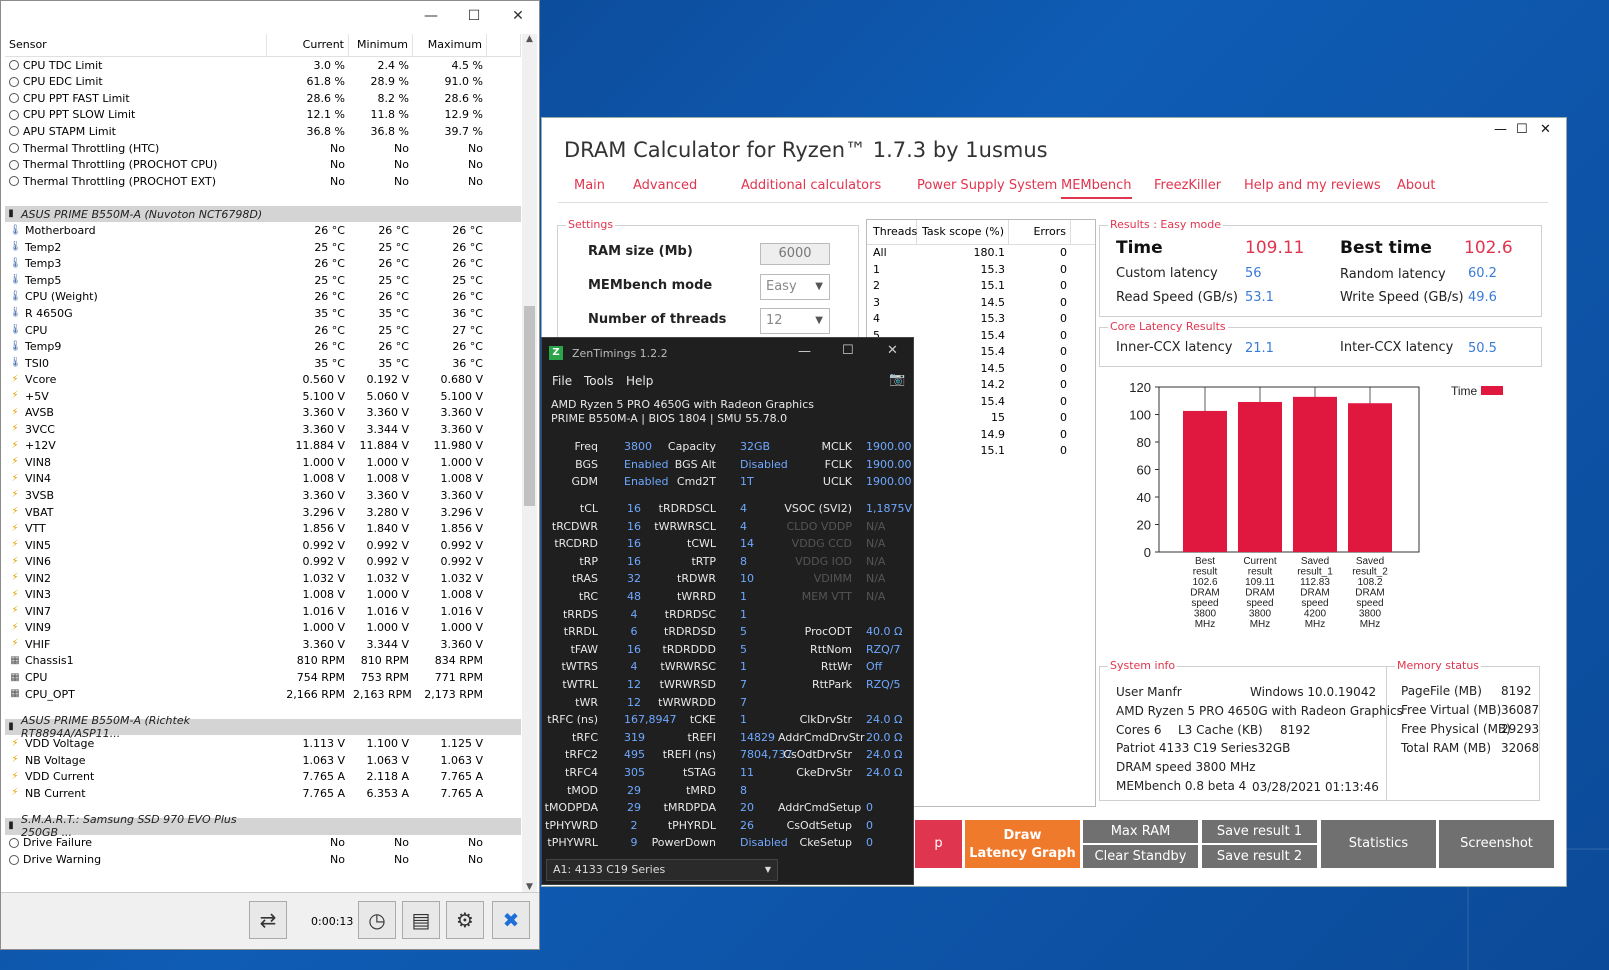 This screenshot has height=970, width=1609. What do you see at coordinates (263, 429) in the screenshot?
I see `sensor-row: ⚡ 3VCC 3.360 V 3.344 V 3.360 V` at bounding box center [263, 429].